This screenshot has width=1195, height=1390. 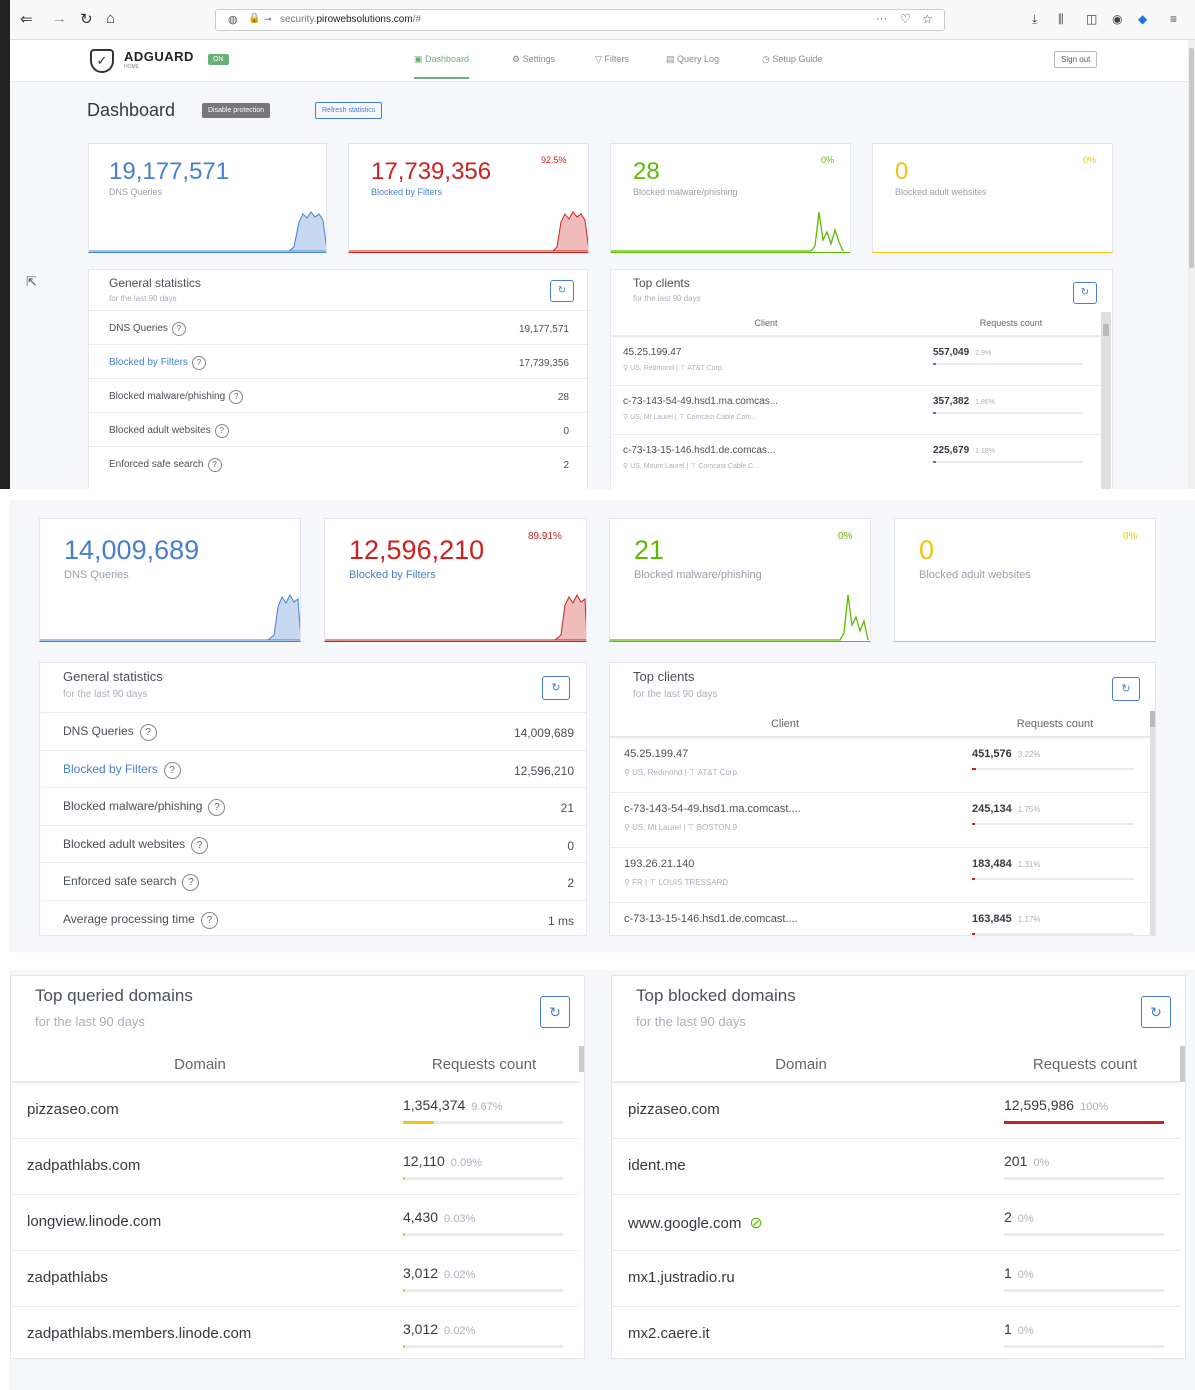 I want to click on location-pin-icon: ⚲, so click(x=628, y=827).